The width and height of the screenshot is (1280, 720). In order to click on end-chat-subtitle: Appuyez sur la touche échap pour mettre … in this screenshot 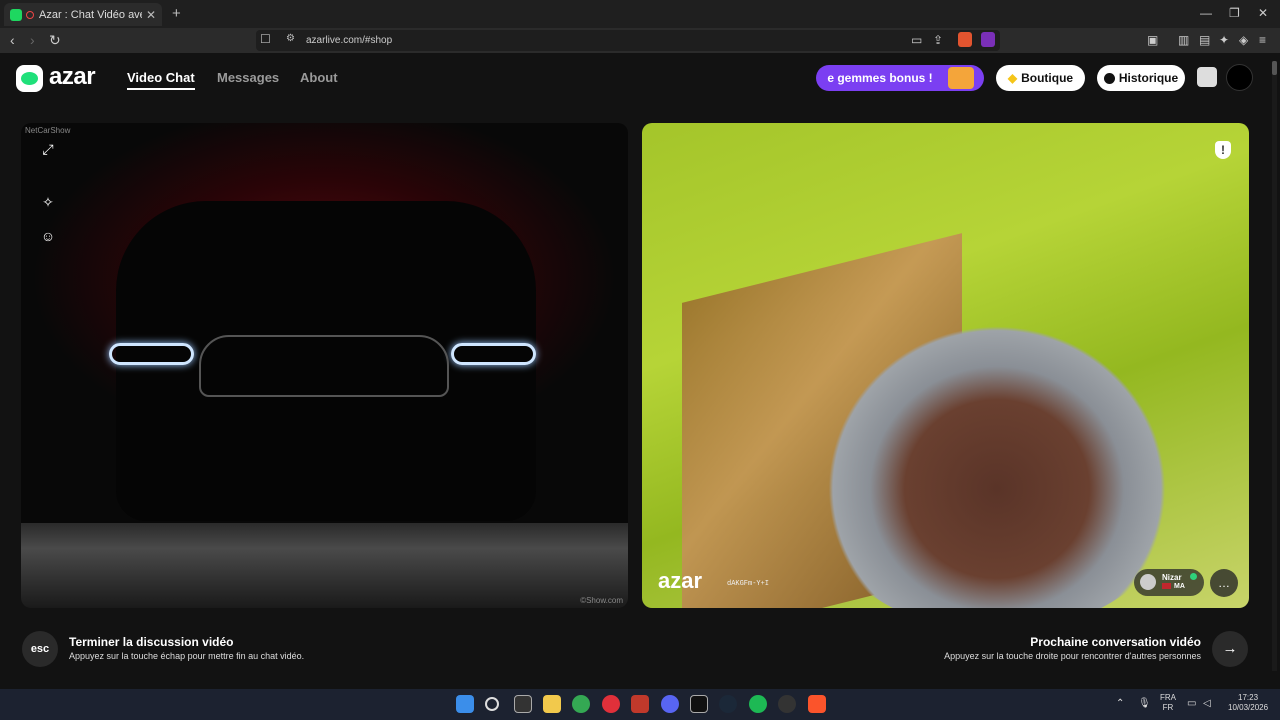, I will do `click(187, 656)`.